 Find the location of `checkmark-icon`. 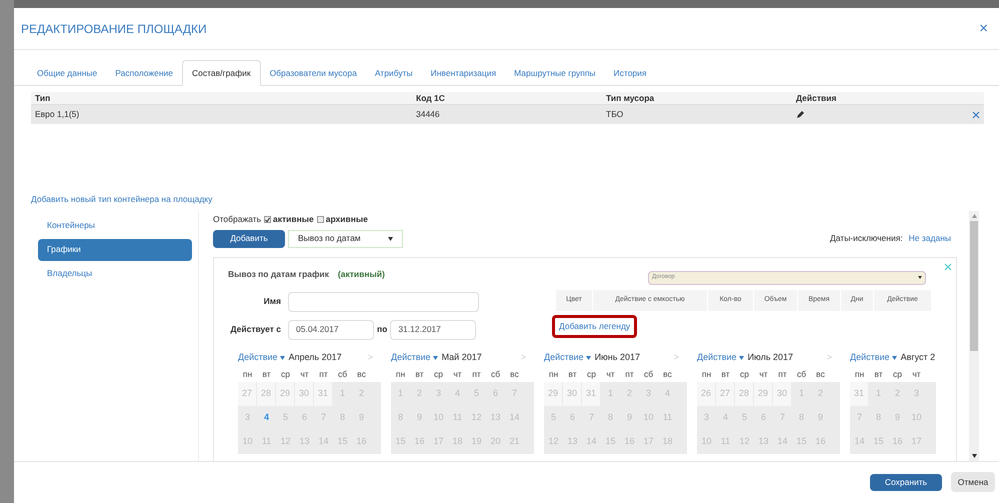

checkmark-icon is located at coordinates (267, 219).